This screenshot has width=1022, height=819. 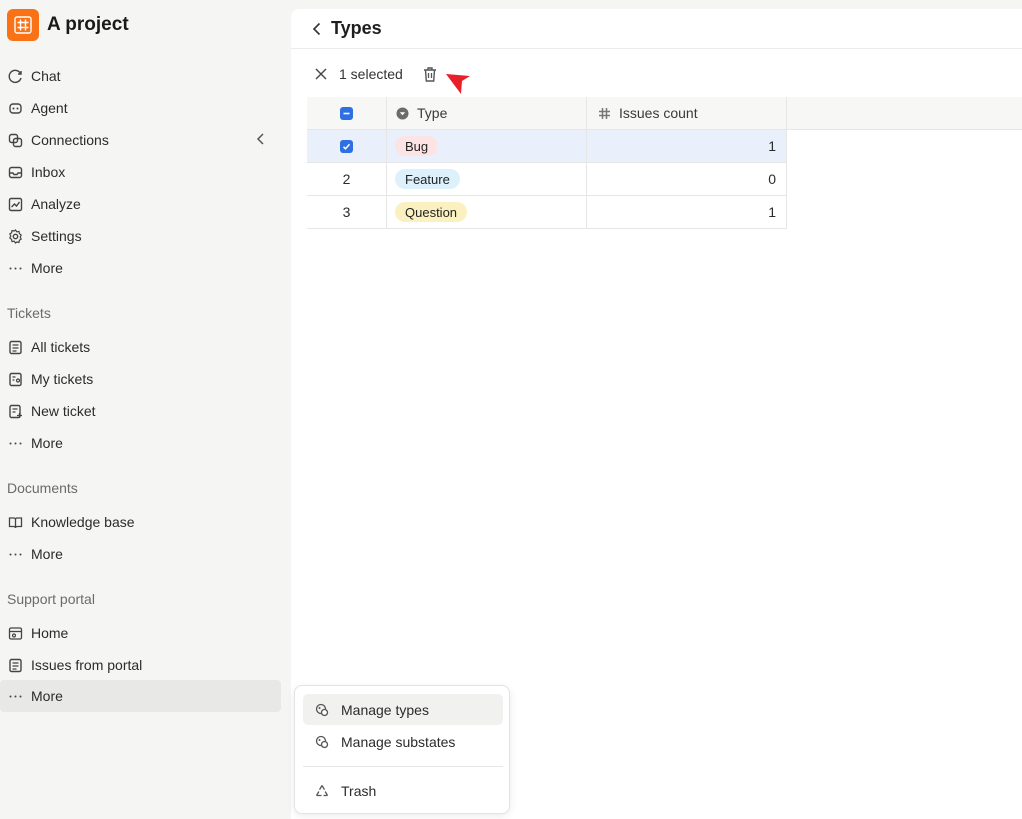 What do you see at coordinates (487, 179) in the screenshot?
I see `type-cell: Feature` at bounding box center [487, 179].